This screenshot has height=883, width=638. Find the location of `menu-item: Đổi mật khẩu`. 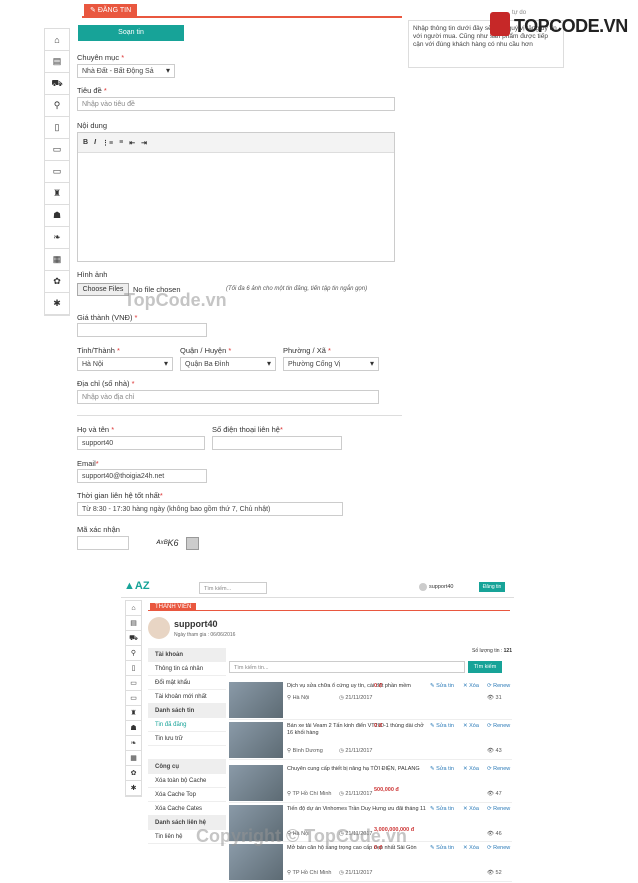

menu-item: Đổi mật khẩu is located at coordinates (187, 683).